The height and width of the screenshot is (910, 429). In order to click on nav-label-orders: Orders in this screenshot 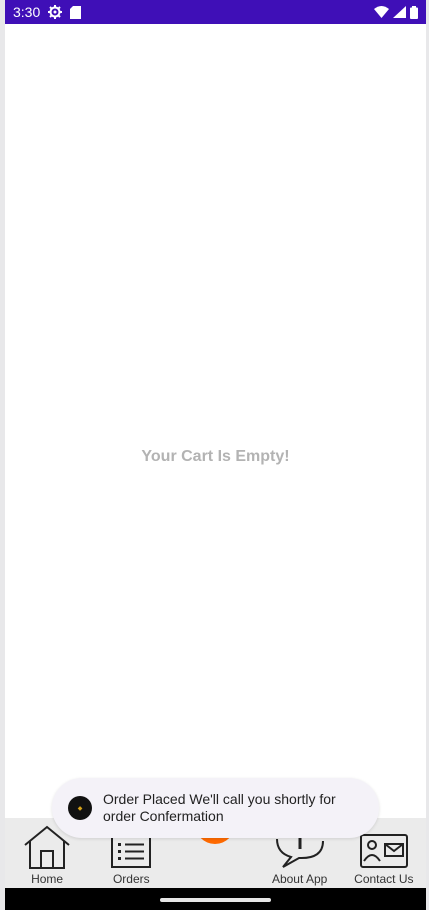, I will do `click(131, 879)`.